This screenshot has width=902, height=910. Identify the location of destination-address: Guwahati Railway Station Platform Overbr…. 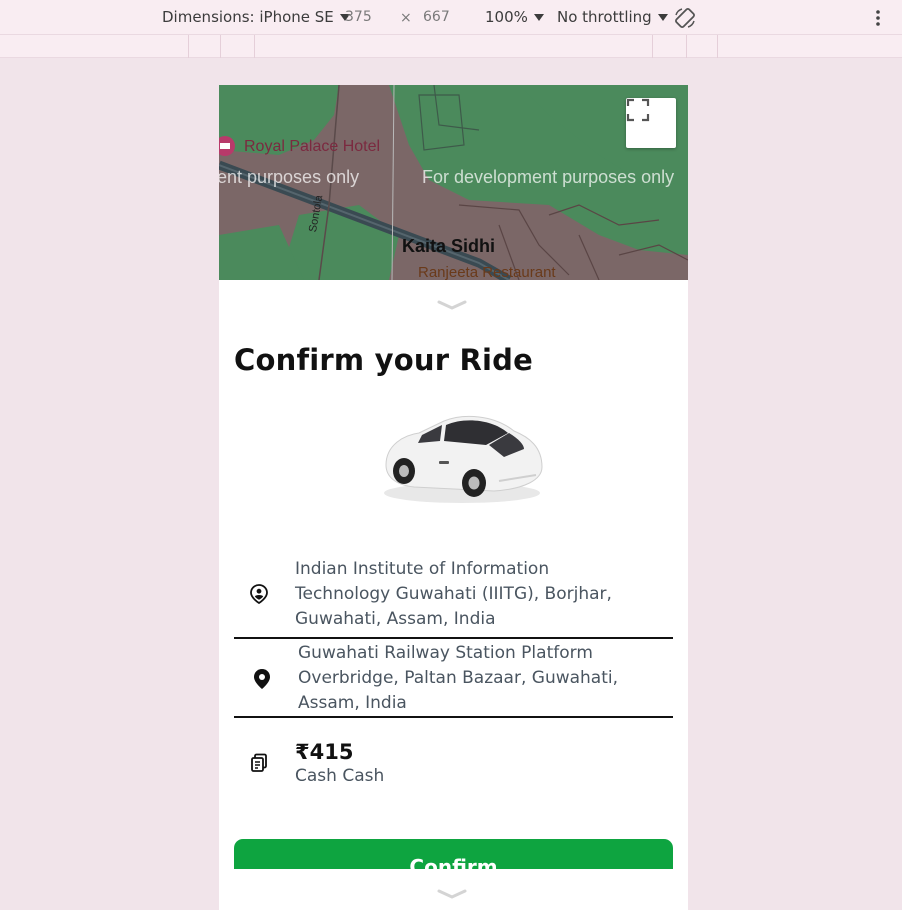
(458, 678).